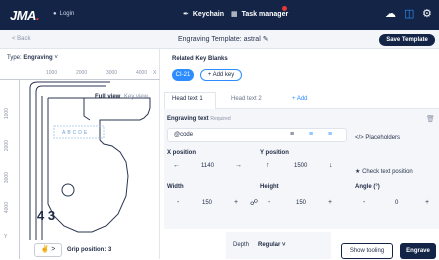 The image size is (439, 260). I want to click on engraving-text-label-text: Engraving text, so click(188, 119).